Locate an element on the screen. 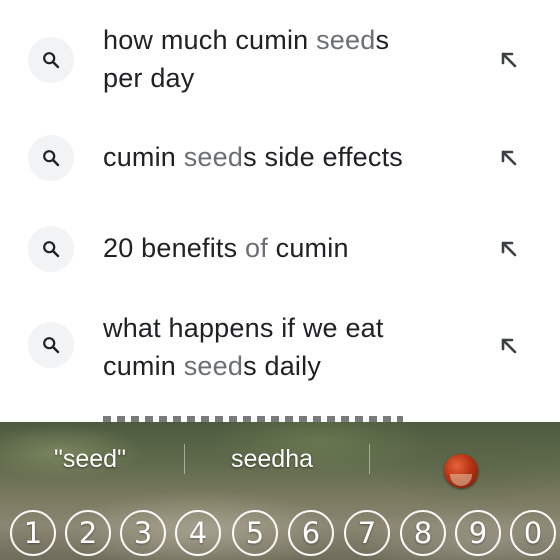 This screenshot has height=560, width=560. keyboard-suggestion-bar: "seed" seedha is located at coordinates (280, 462).